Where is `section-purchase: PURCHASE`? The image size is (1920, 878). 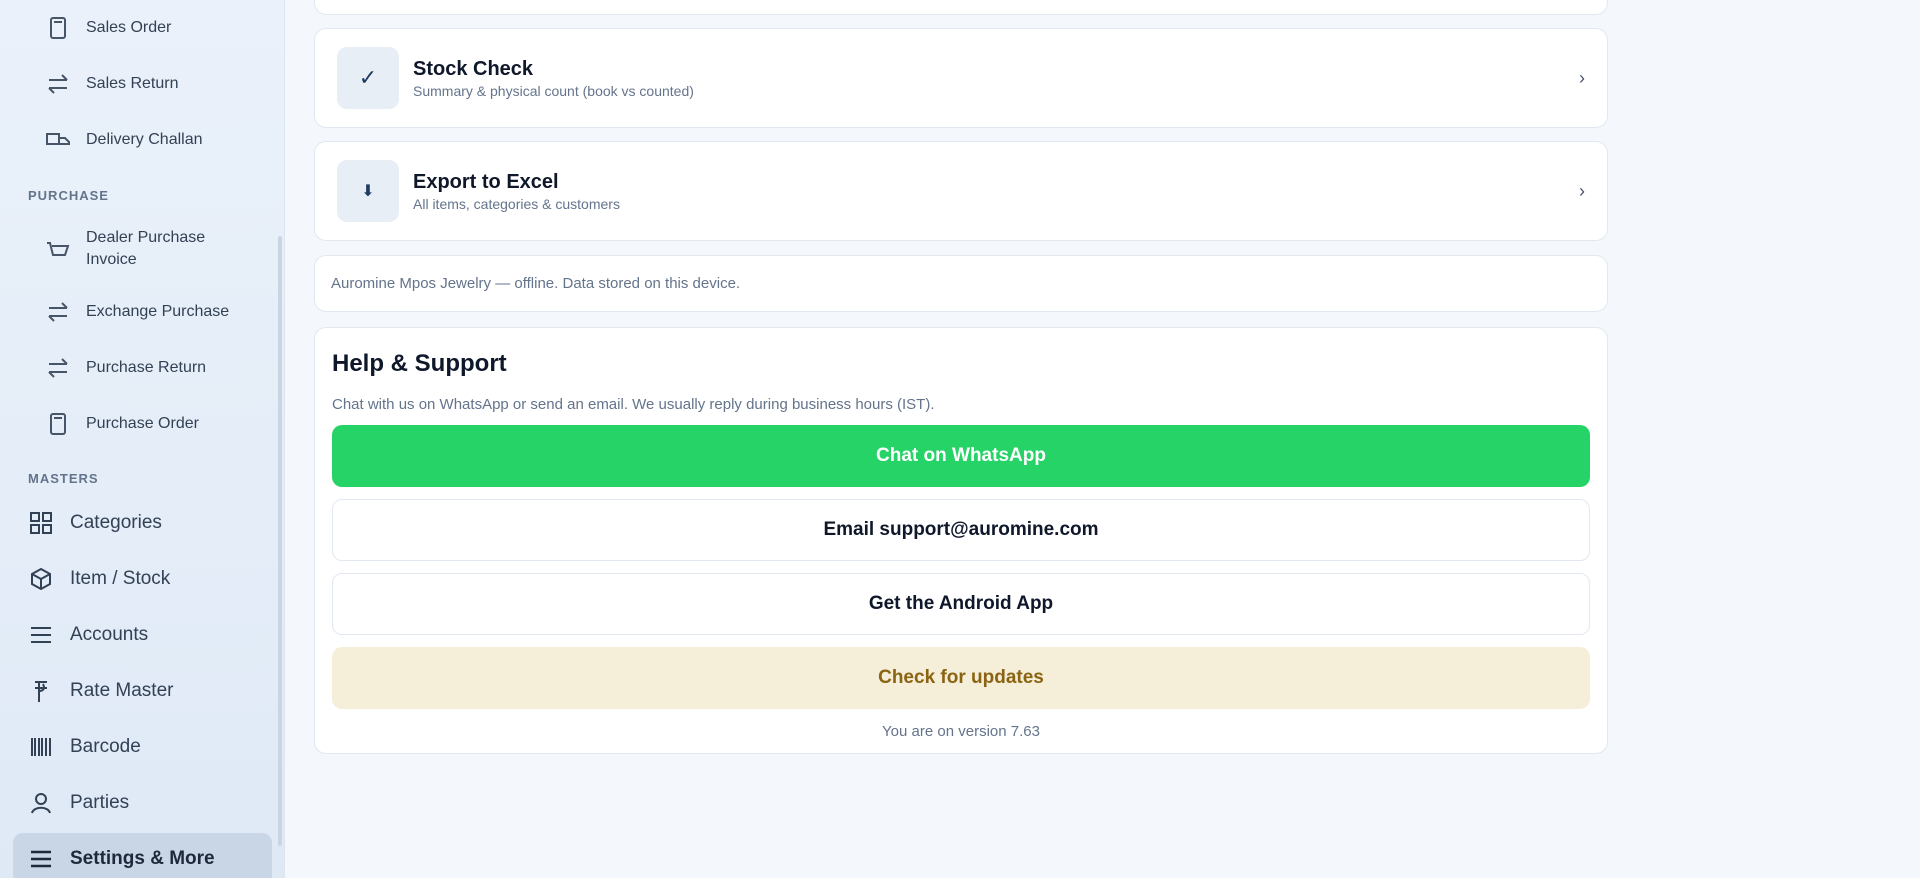
section-purchase: PURCHASE is located at coordinates (68, 195).